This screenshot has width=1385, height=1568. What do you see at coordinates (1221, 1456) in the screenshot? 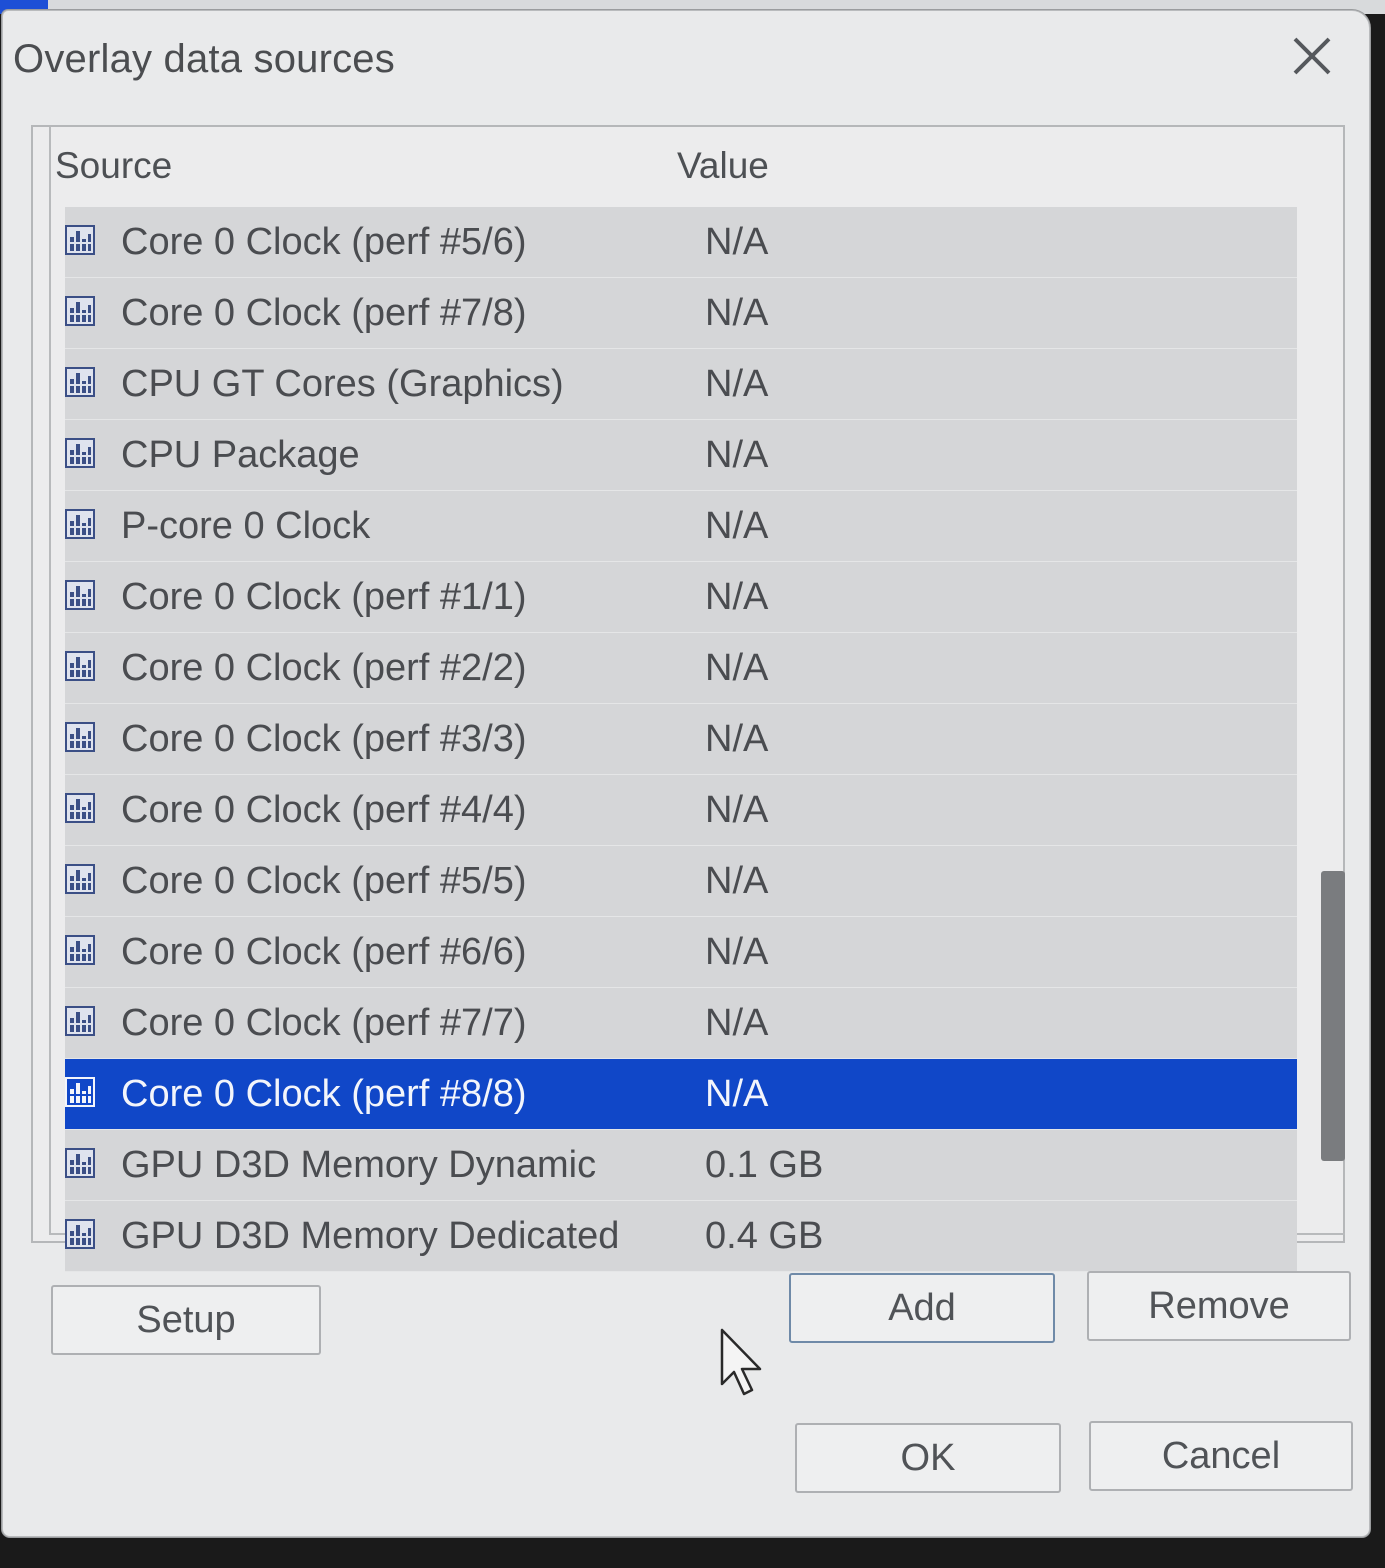
I see `cancel-button: Cancel` at bounding box center [1221, 1456].